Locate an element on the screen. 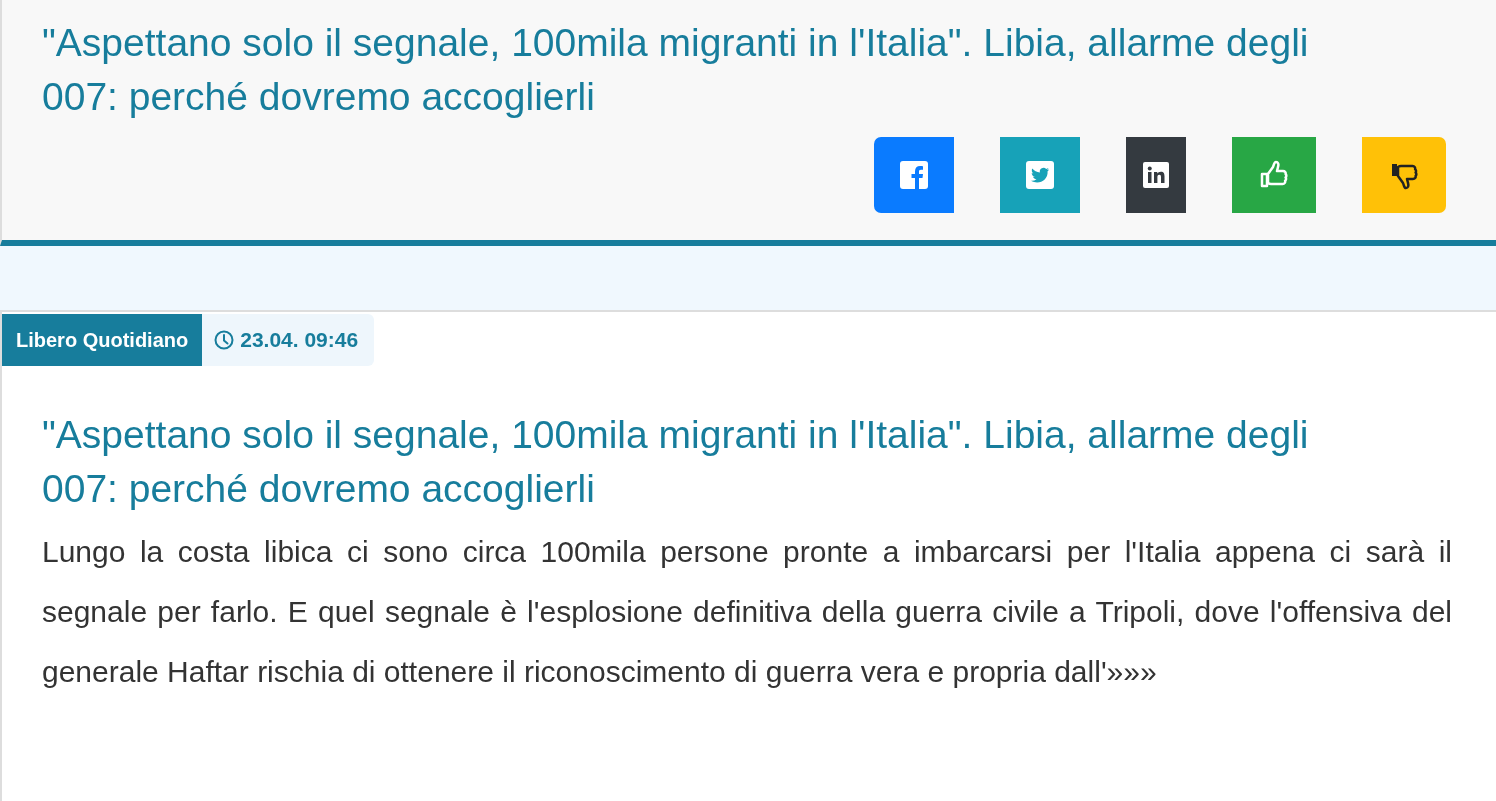 Image resolution: width=1496 pixels, height=801 pixels. facebook-button is located at coordinates (914, 175).